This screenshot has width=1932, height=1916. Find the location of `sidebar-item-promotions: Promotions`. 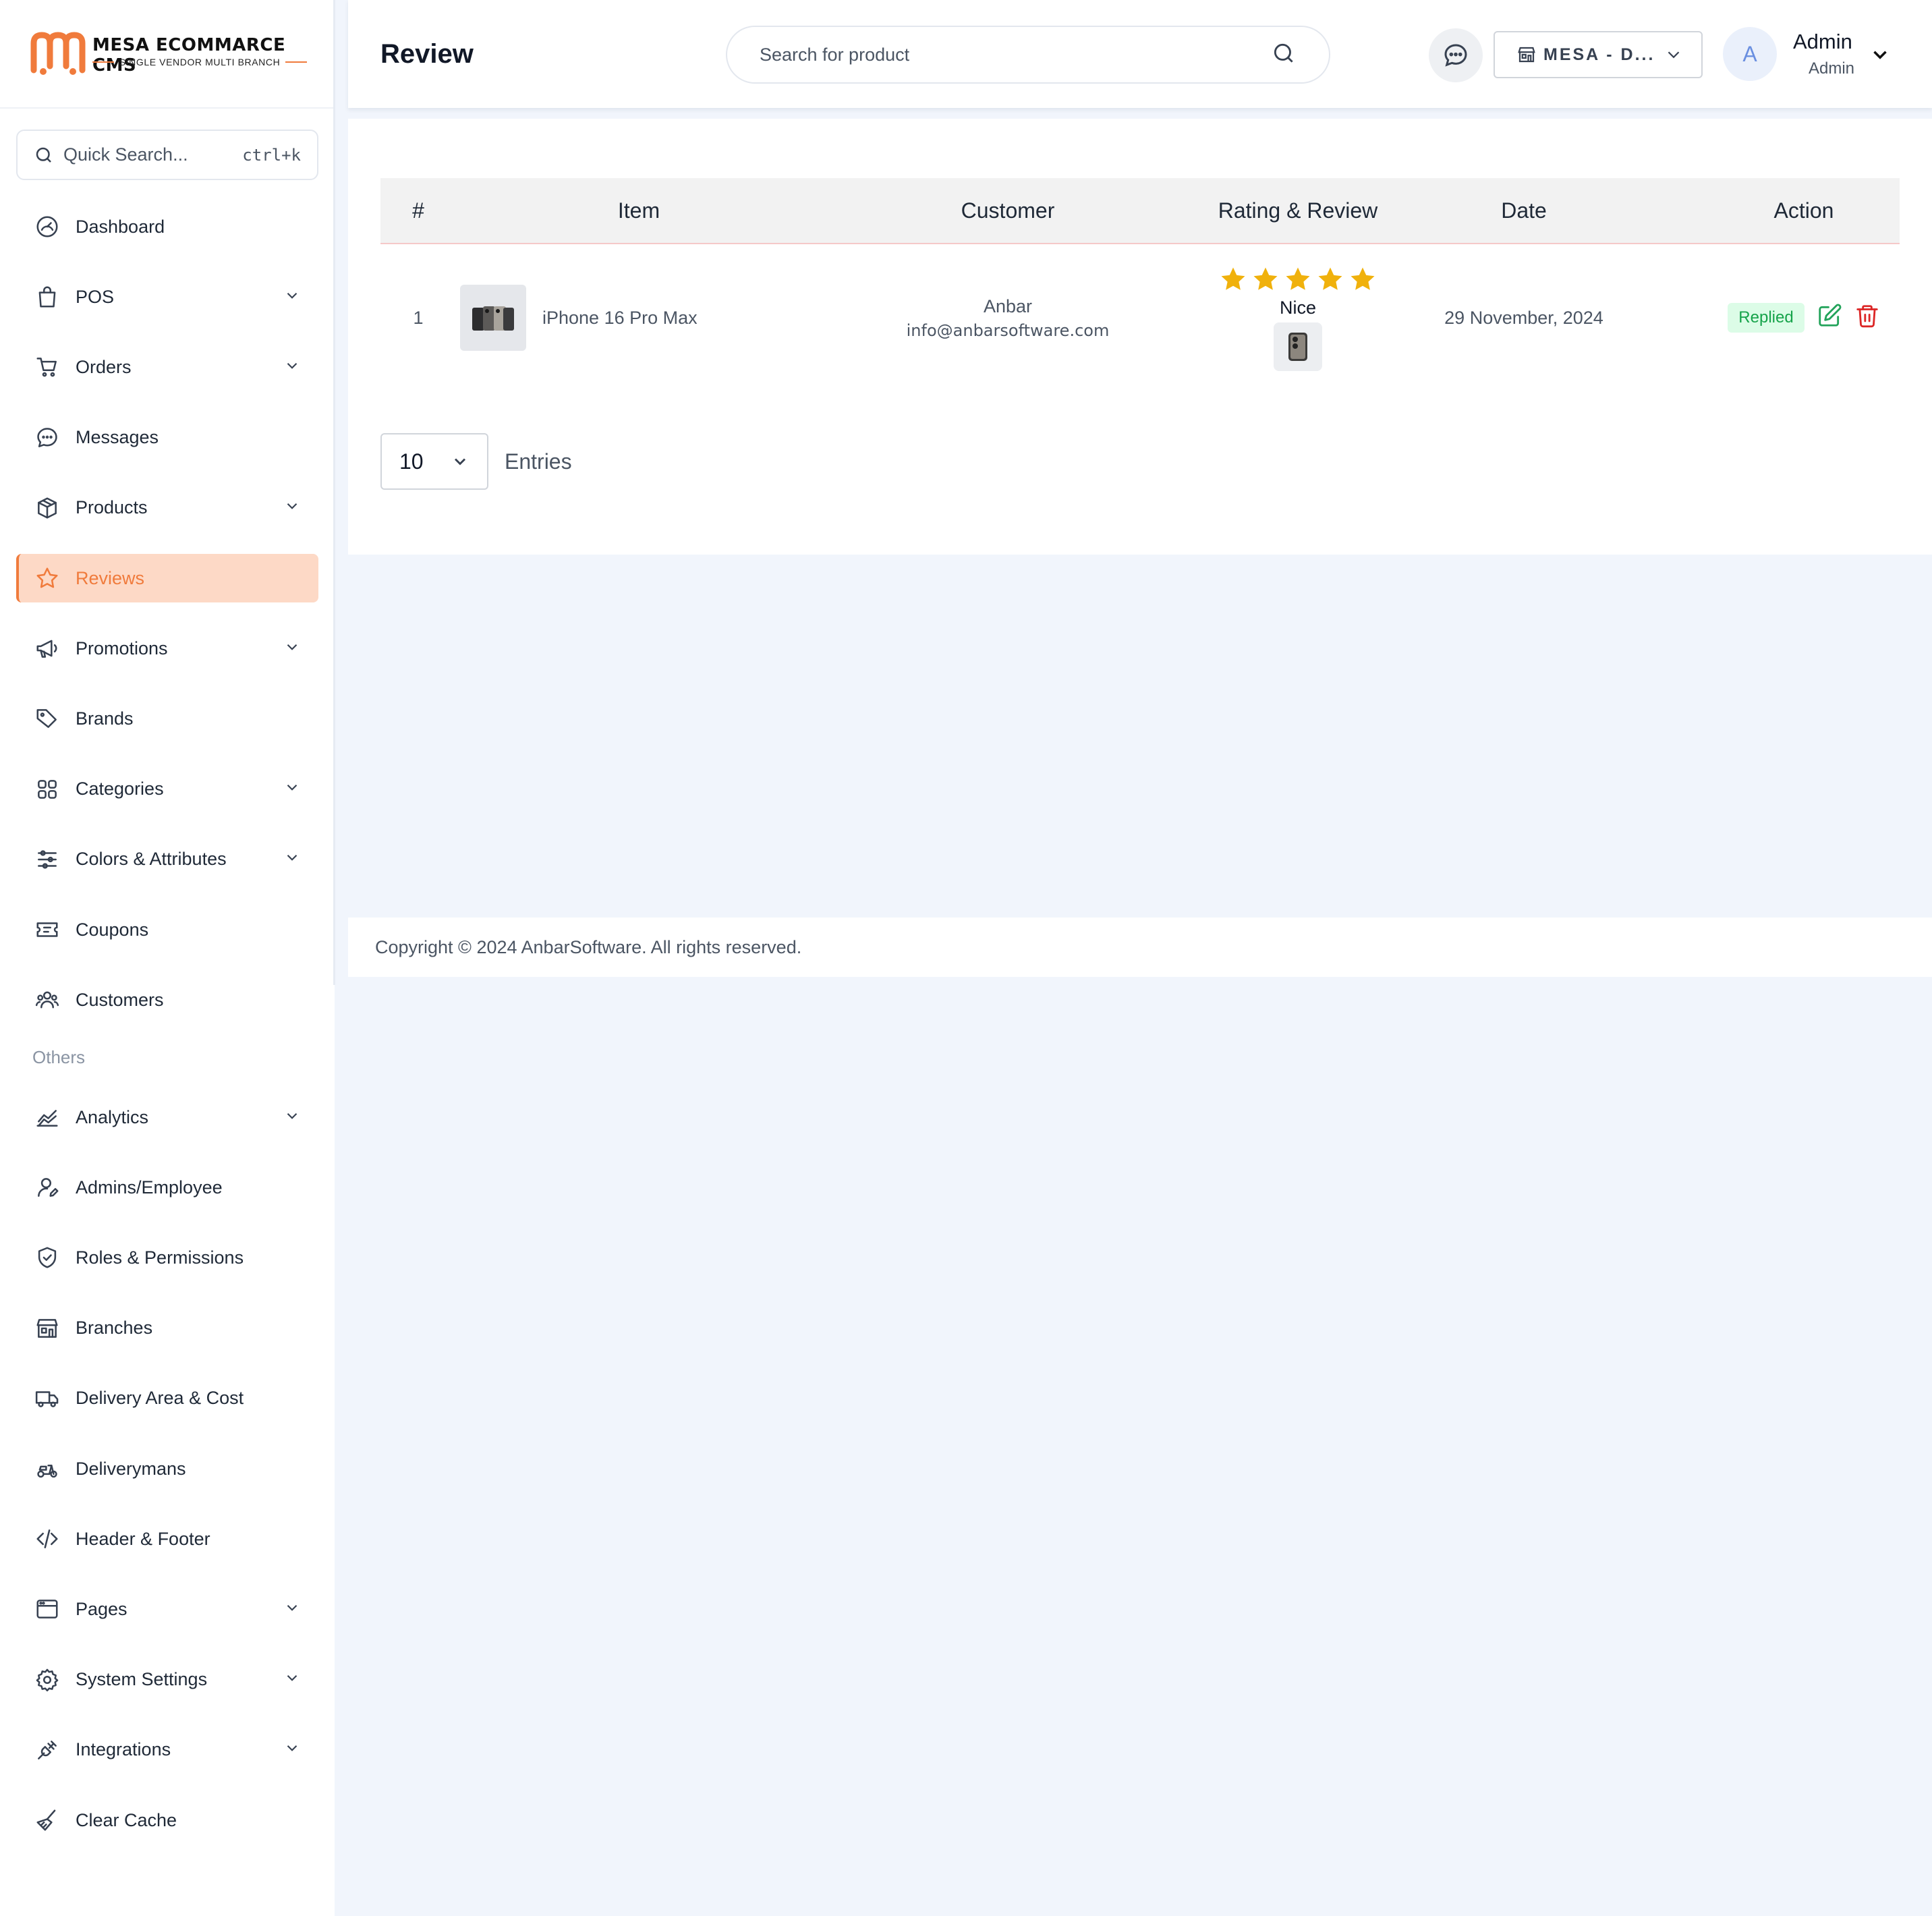

sidebar-item-promotions: Promotions is located at coordinates (167, 648).